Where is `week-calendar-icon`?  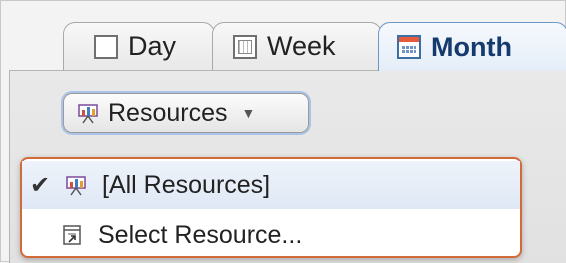 week-calendar-icon is located at coordinates (245, 46).